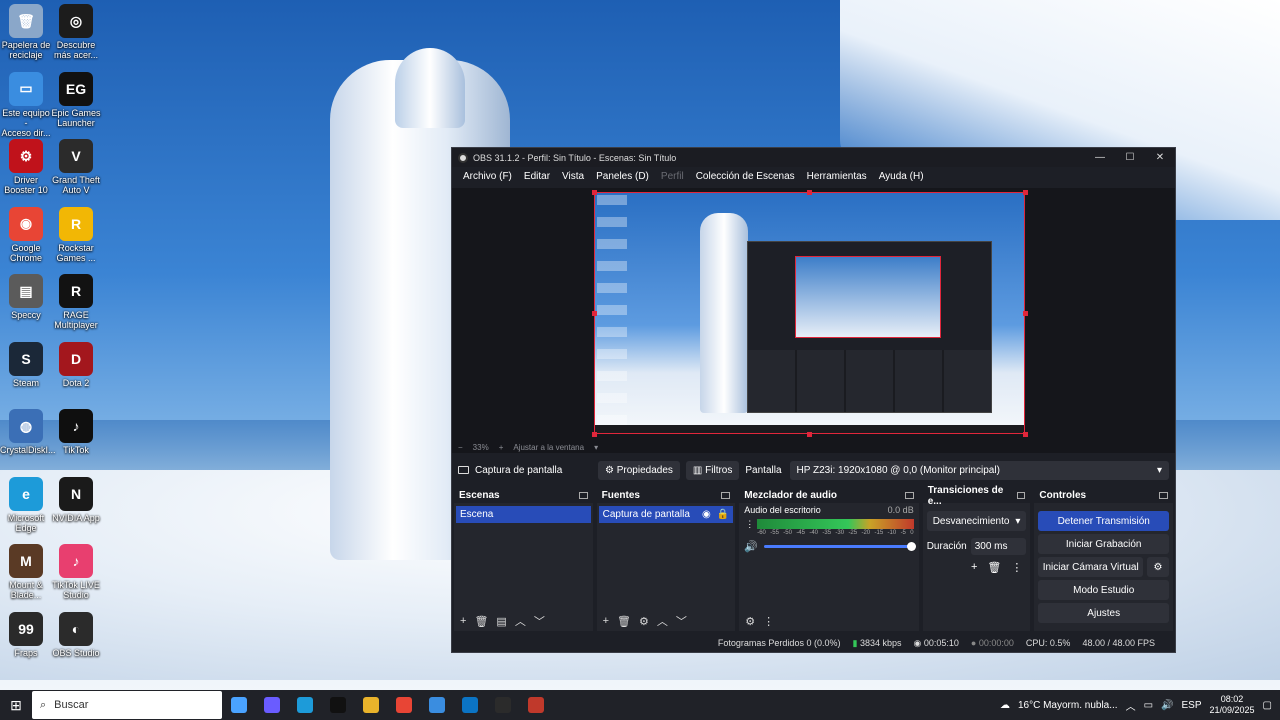 The image size is (1280, 720). What do you see at coordinates (1005, 705) in the screenshot?
I see `weather-icon: ☁` at bounding box center [1005, 705].